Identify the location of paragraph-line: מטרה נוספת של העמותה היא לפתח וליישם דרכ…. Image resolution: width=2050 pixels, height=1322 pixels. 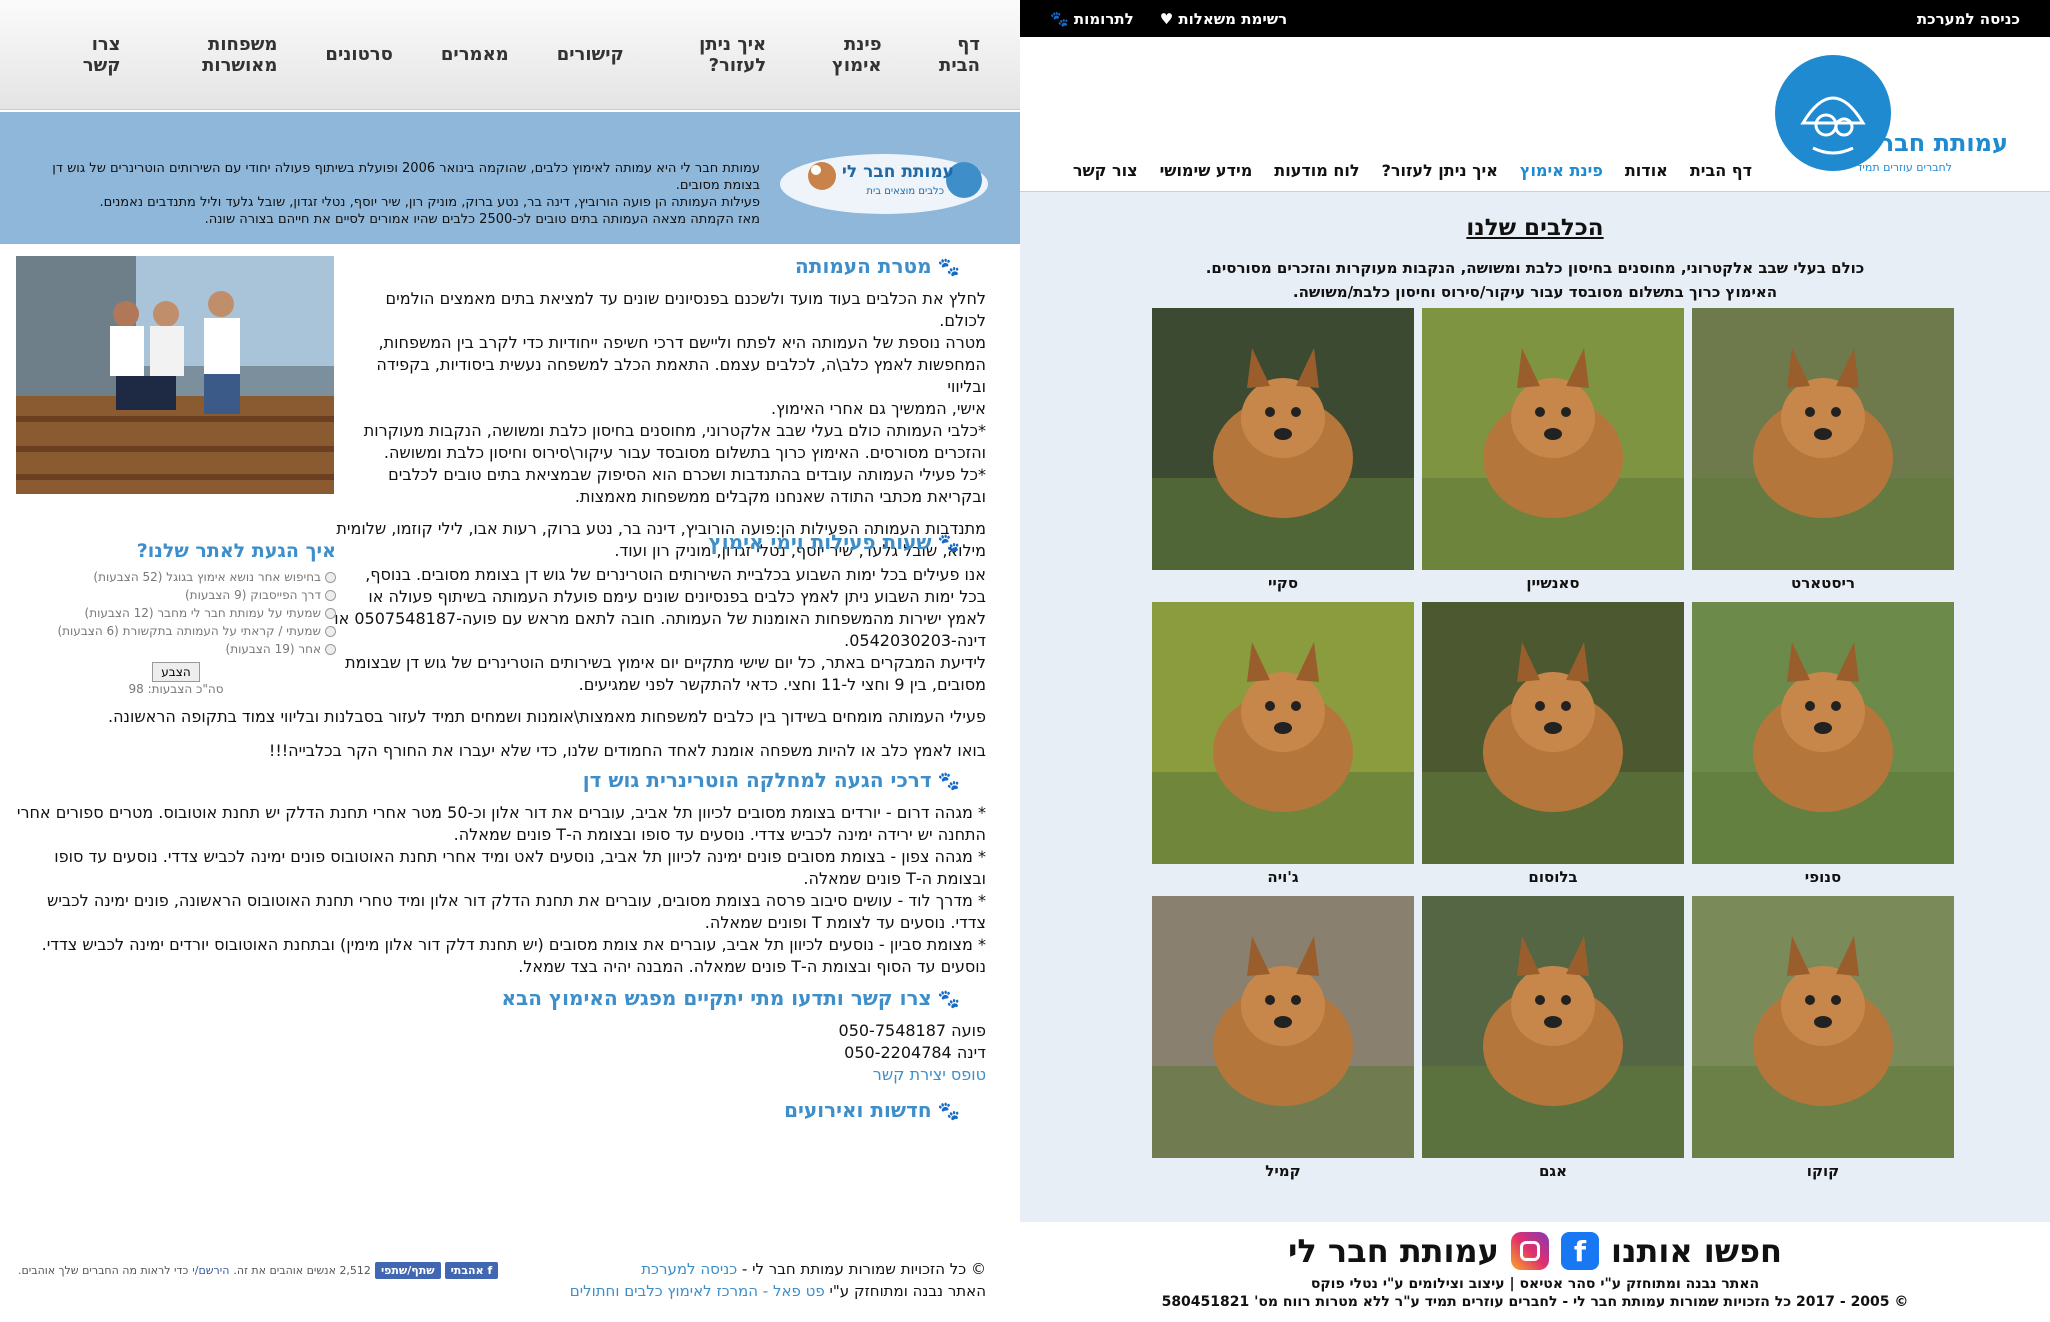
(682, 342).